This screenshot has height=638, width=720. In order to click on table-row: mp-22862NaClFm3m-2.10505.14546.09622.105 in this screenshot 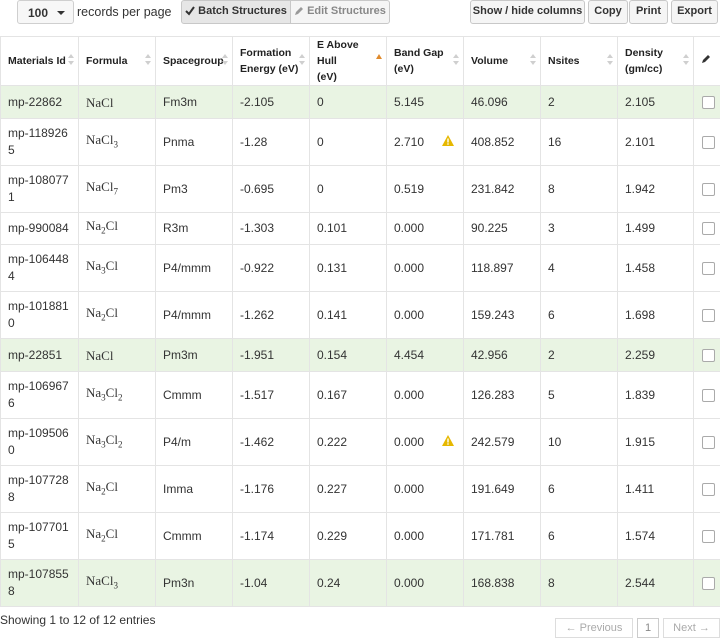, I will do `click(360, 102)`.